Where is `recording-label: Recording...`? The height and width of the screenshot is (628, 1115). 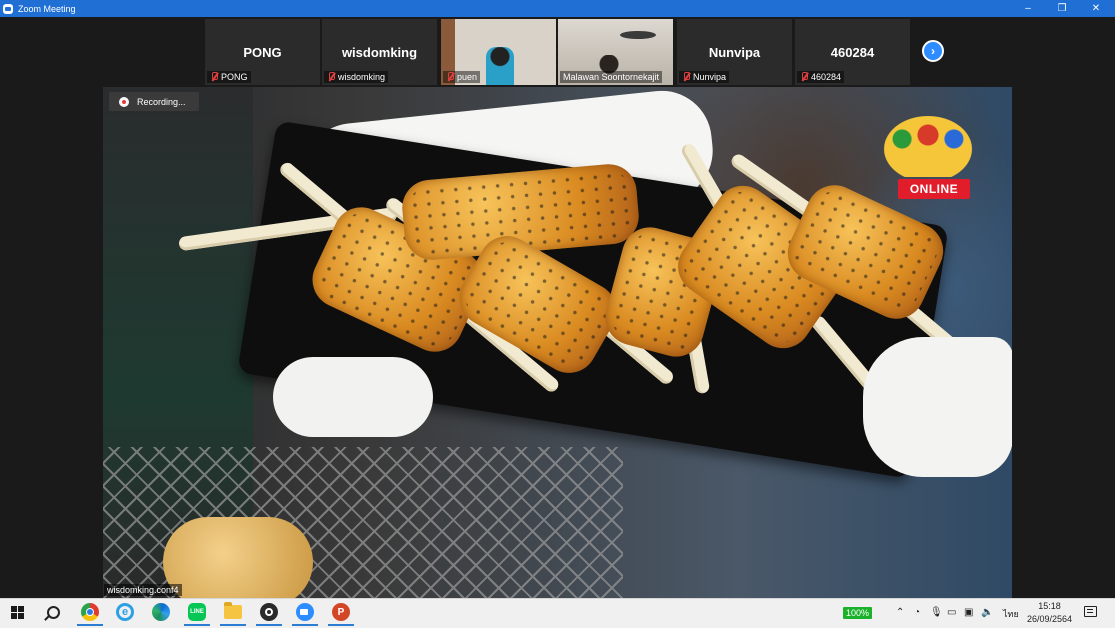
recording-label: Recording... is located at coordinates (161, 101).